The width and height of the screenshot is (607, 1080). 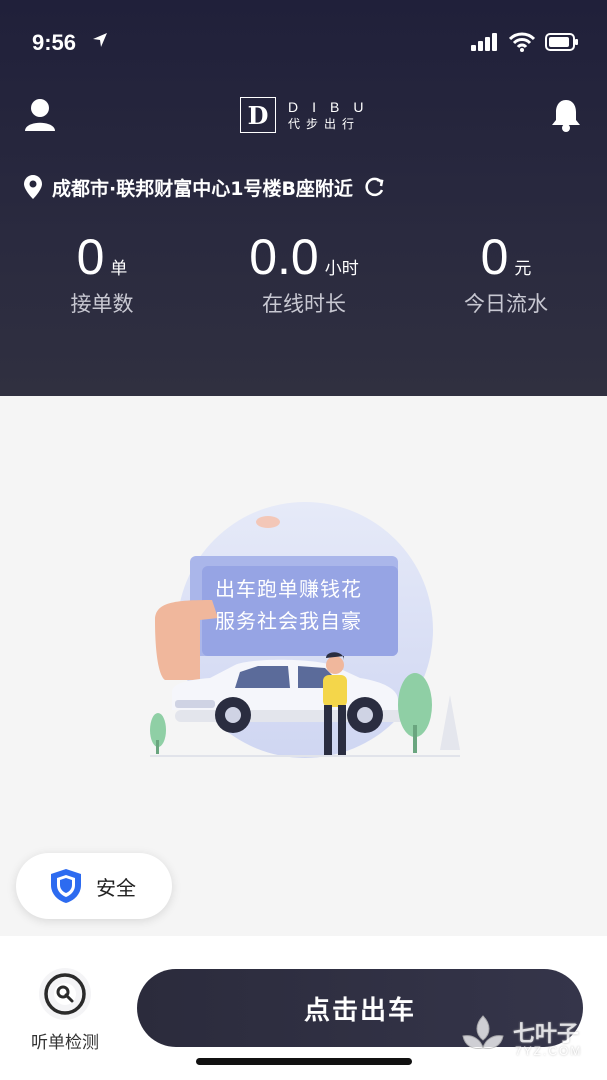 What do you see at coordinates (33, 187) in the screenshot?
I see `location-pin-icon` at bounding box center [33, 187].